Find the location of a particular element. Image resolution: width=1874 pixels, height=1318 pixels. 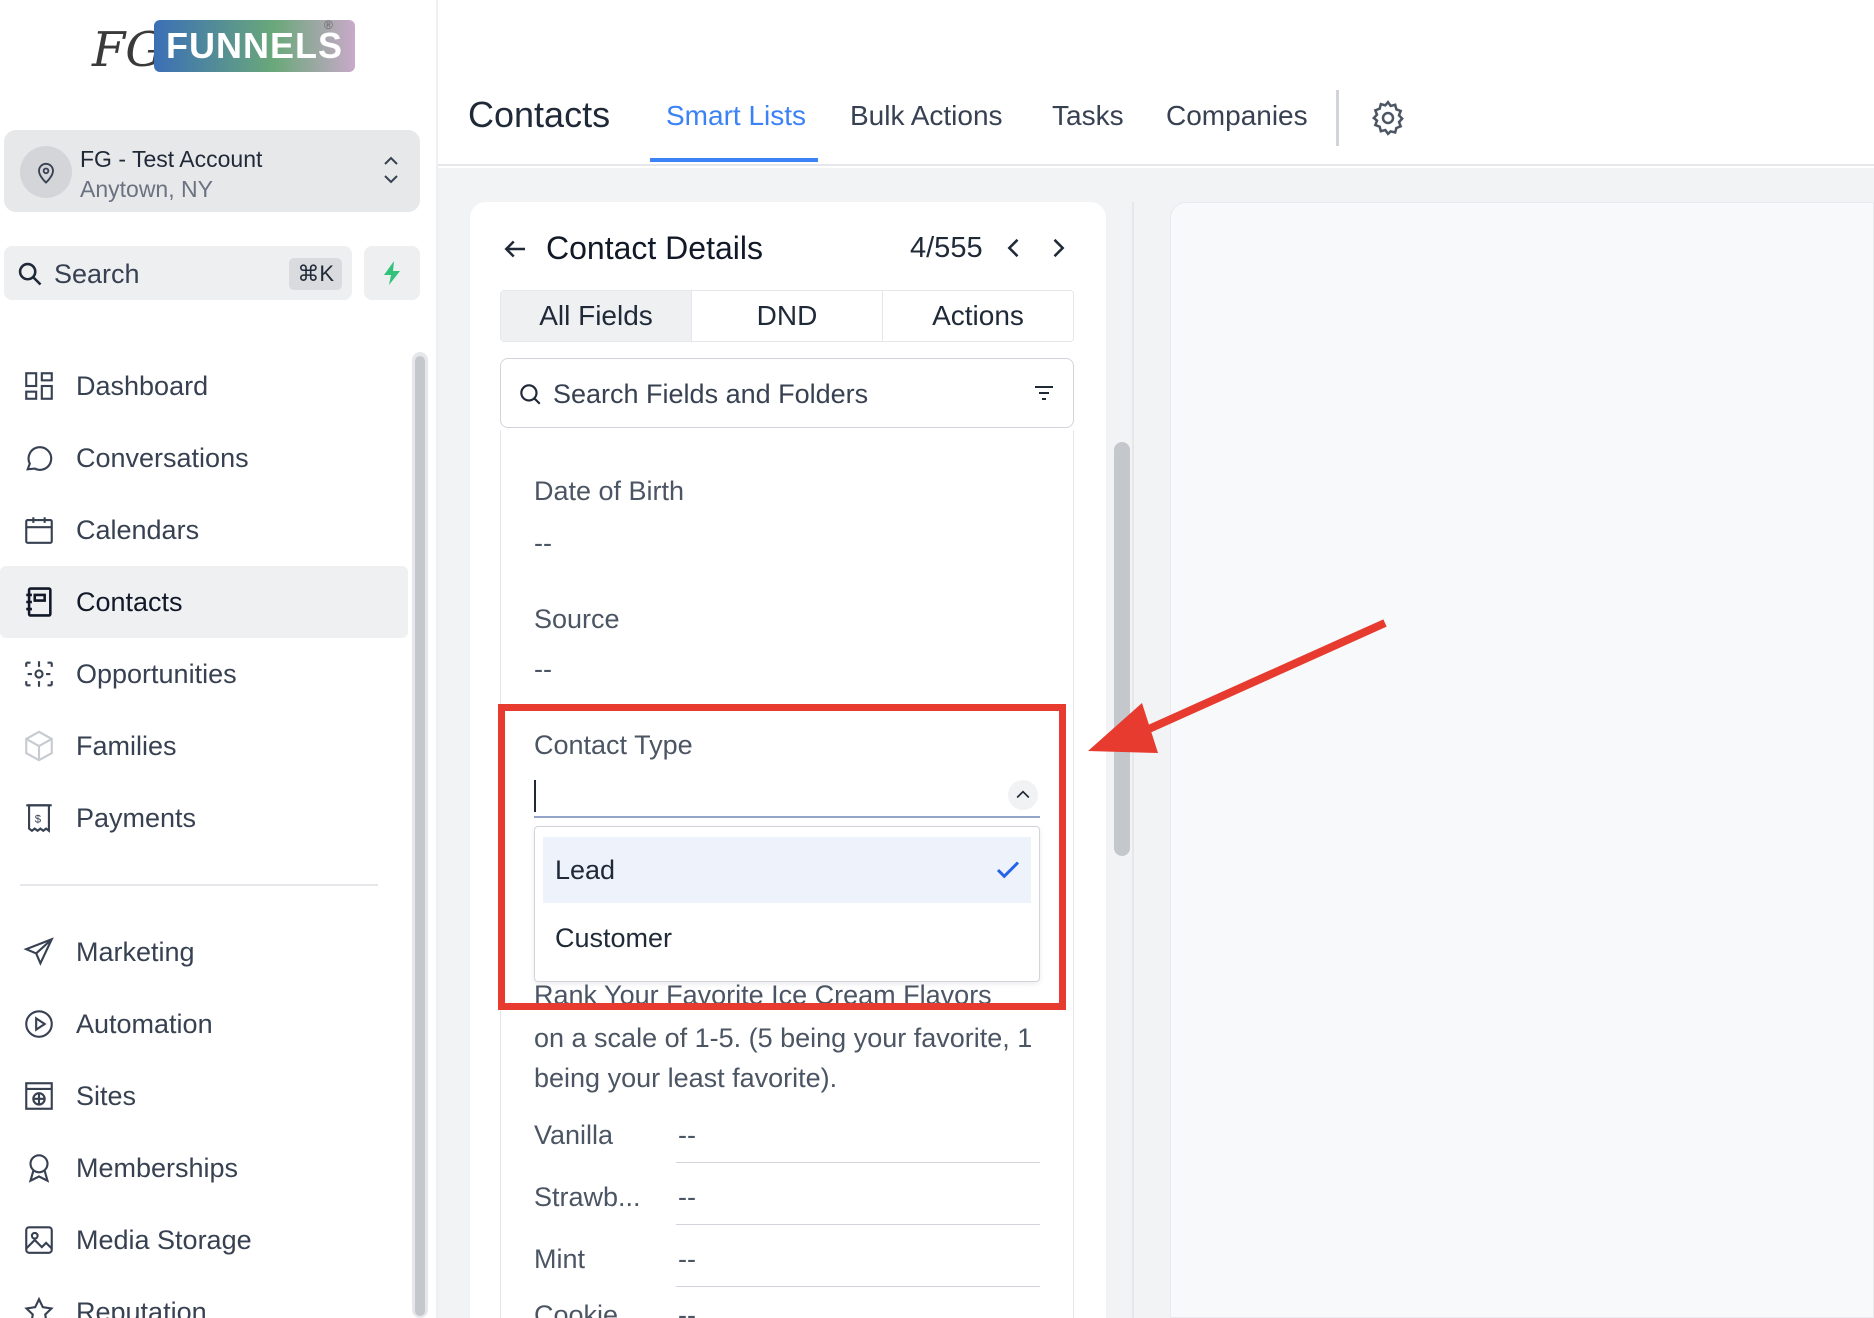

send-icon is located at coordinates (39, 952).